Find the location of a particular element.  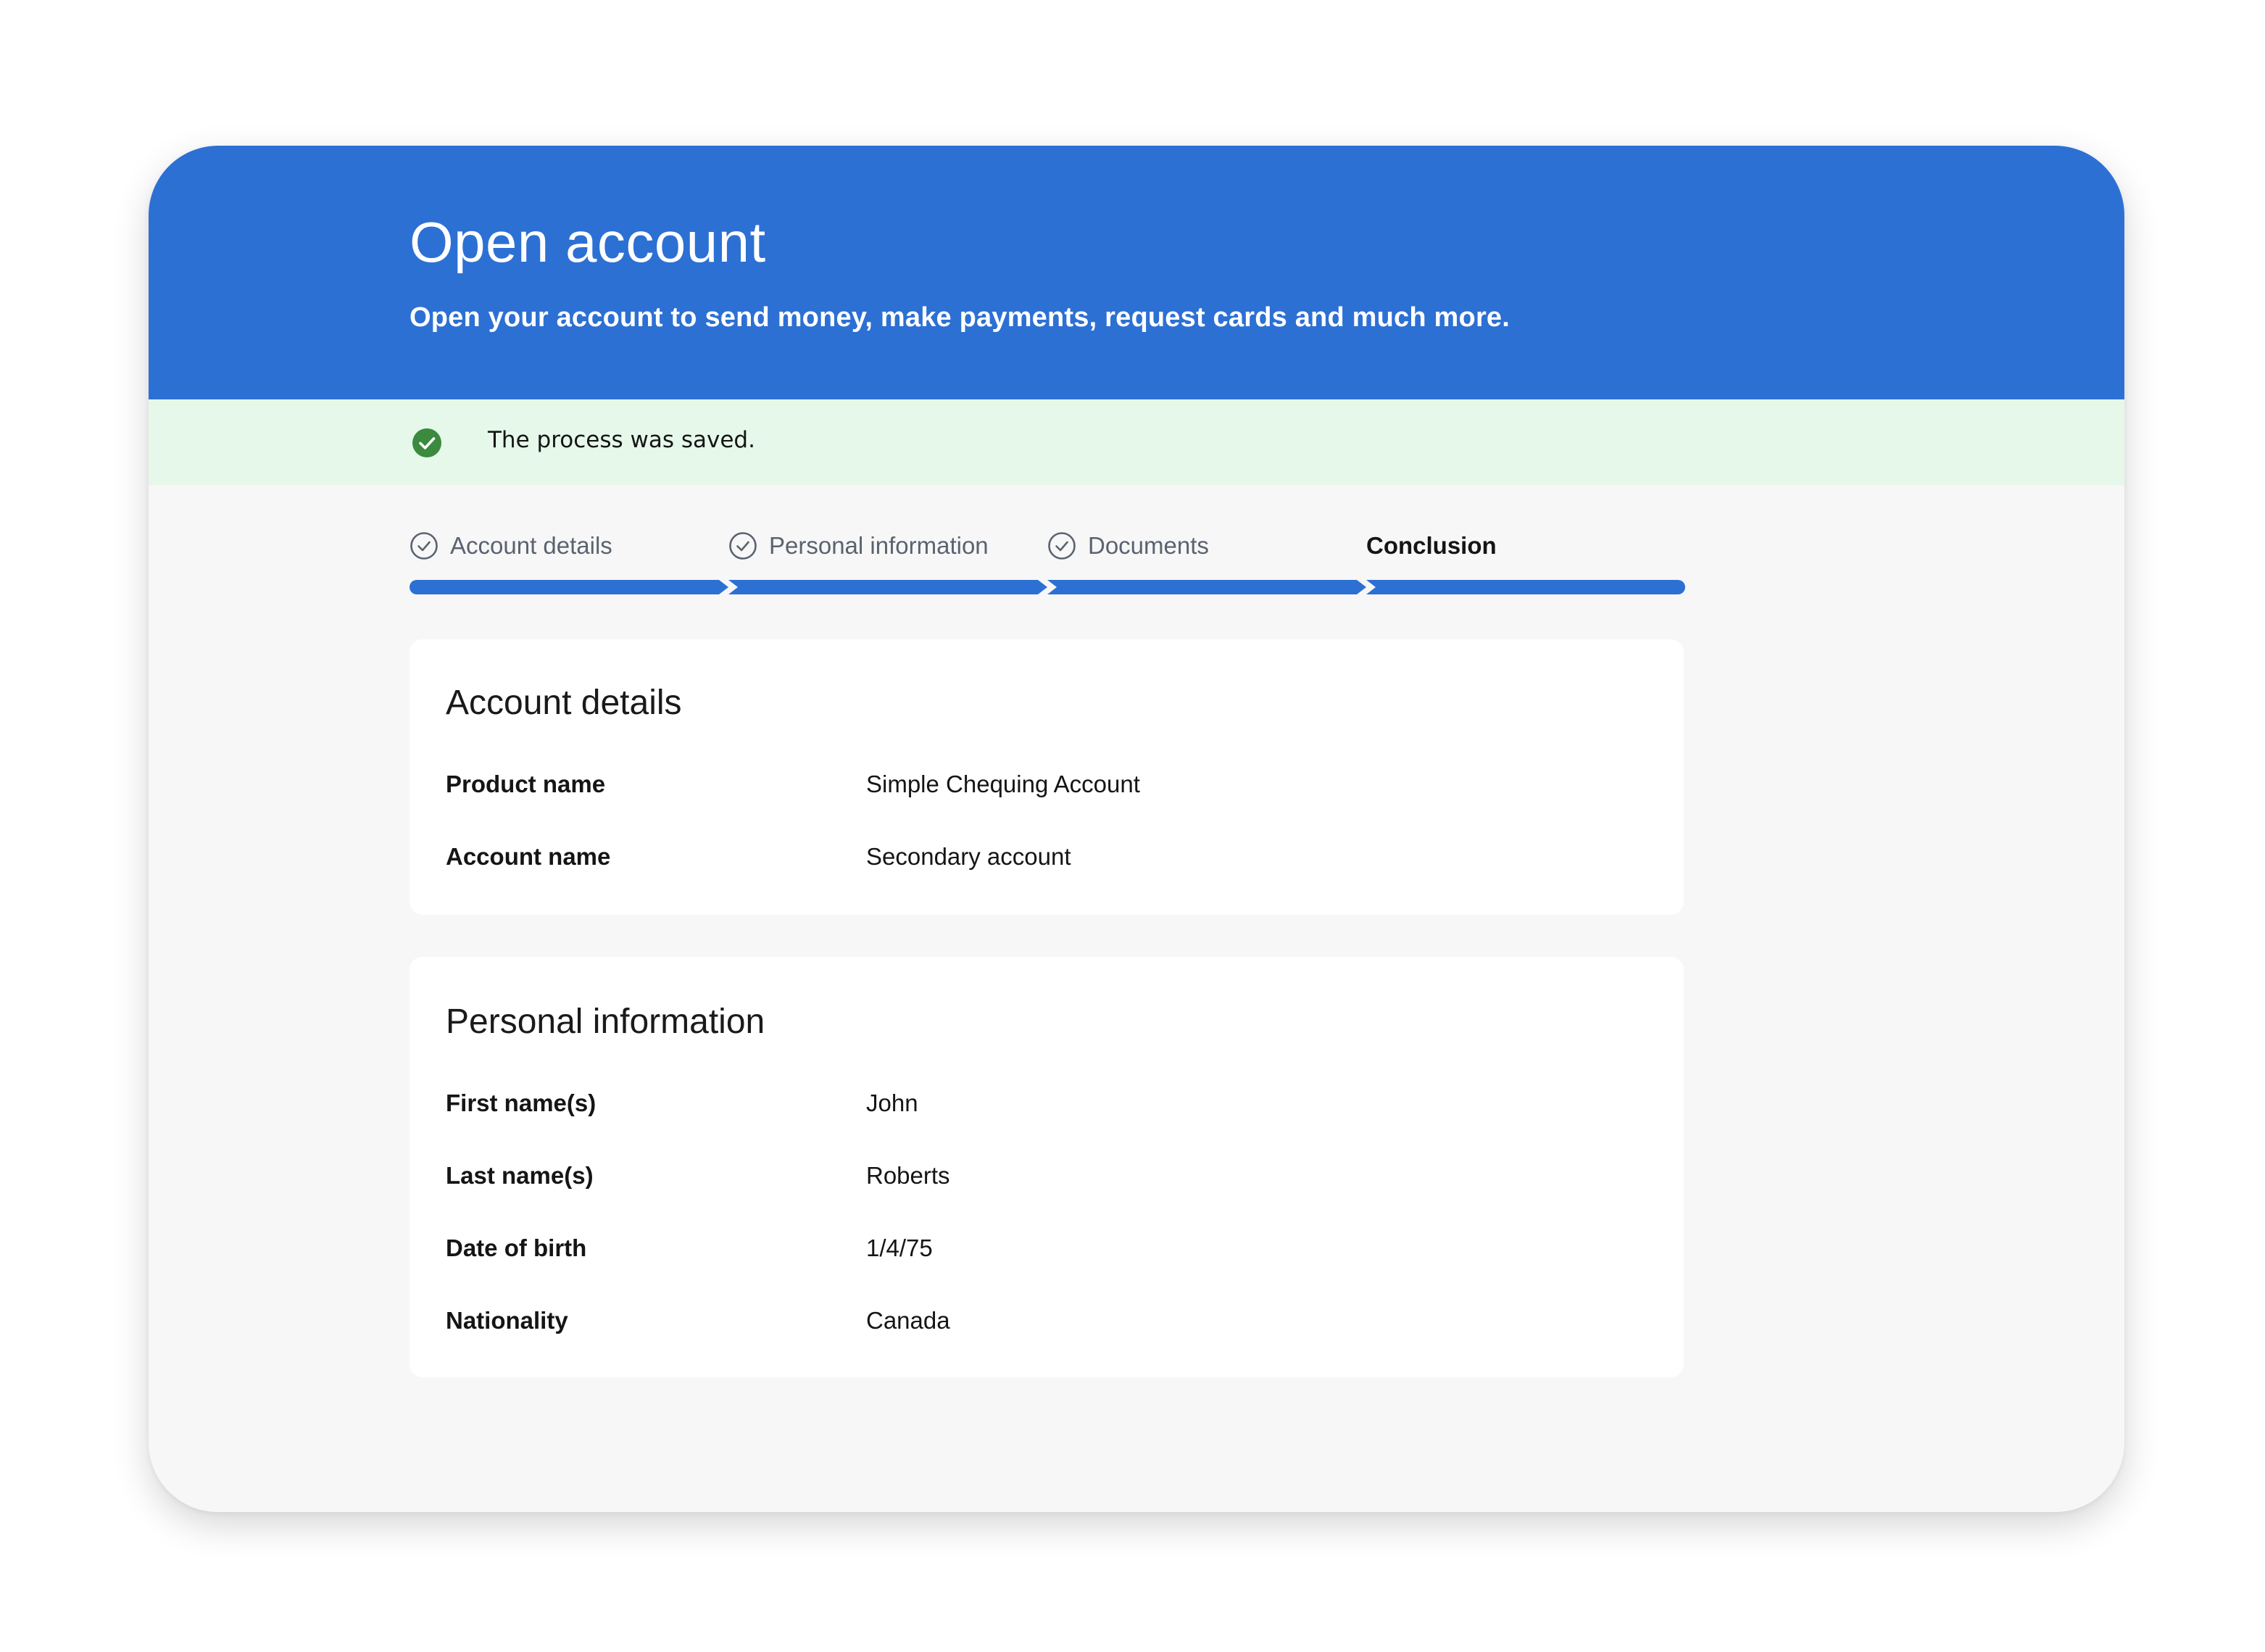

step-personal-information: Personal information is located at coordinates (887, 564).